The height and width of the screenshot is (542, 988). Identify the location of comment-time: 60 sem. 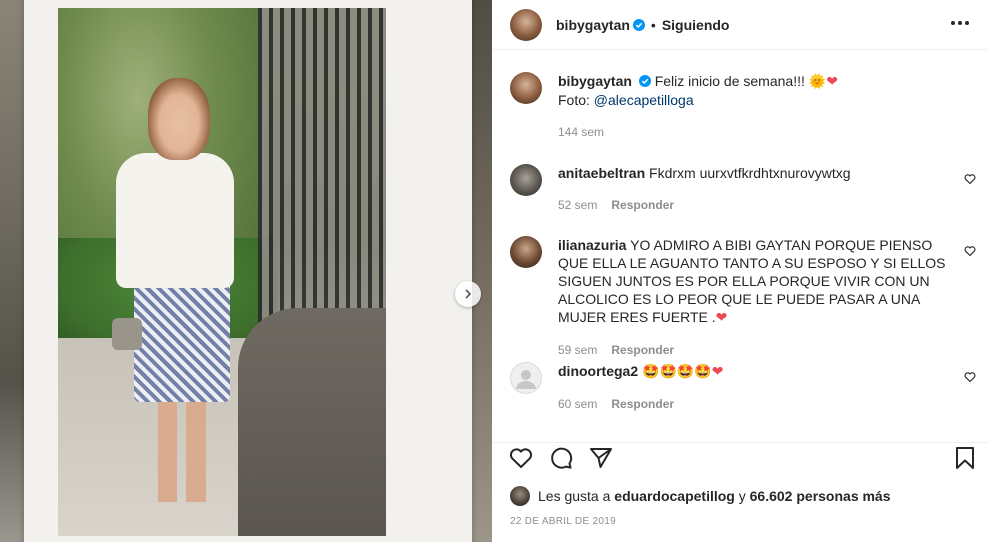
(577, 404).